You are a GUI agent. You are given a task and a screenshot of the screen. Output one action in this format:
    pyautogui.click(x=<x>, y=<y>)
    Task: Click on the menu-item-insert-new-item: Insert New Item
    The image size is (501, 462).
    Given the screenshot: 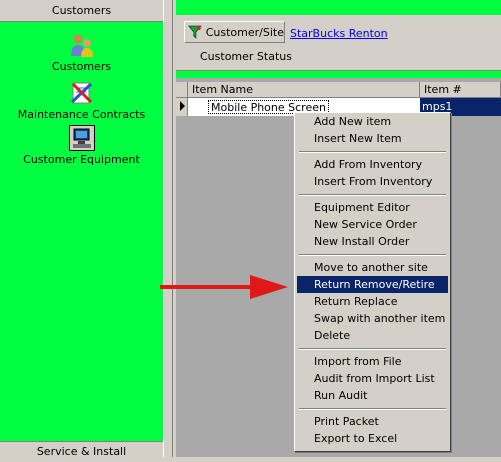 What is the action you would take?
    pyautogui.click(x=372, y=138)
    